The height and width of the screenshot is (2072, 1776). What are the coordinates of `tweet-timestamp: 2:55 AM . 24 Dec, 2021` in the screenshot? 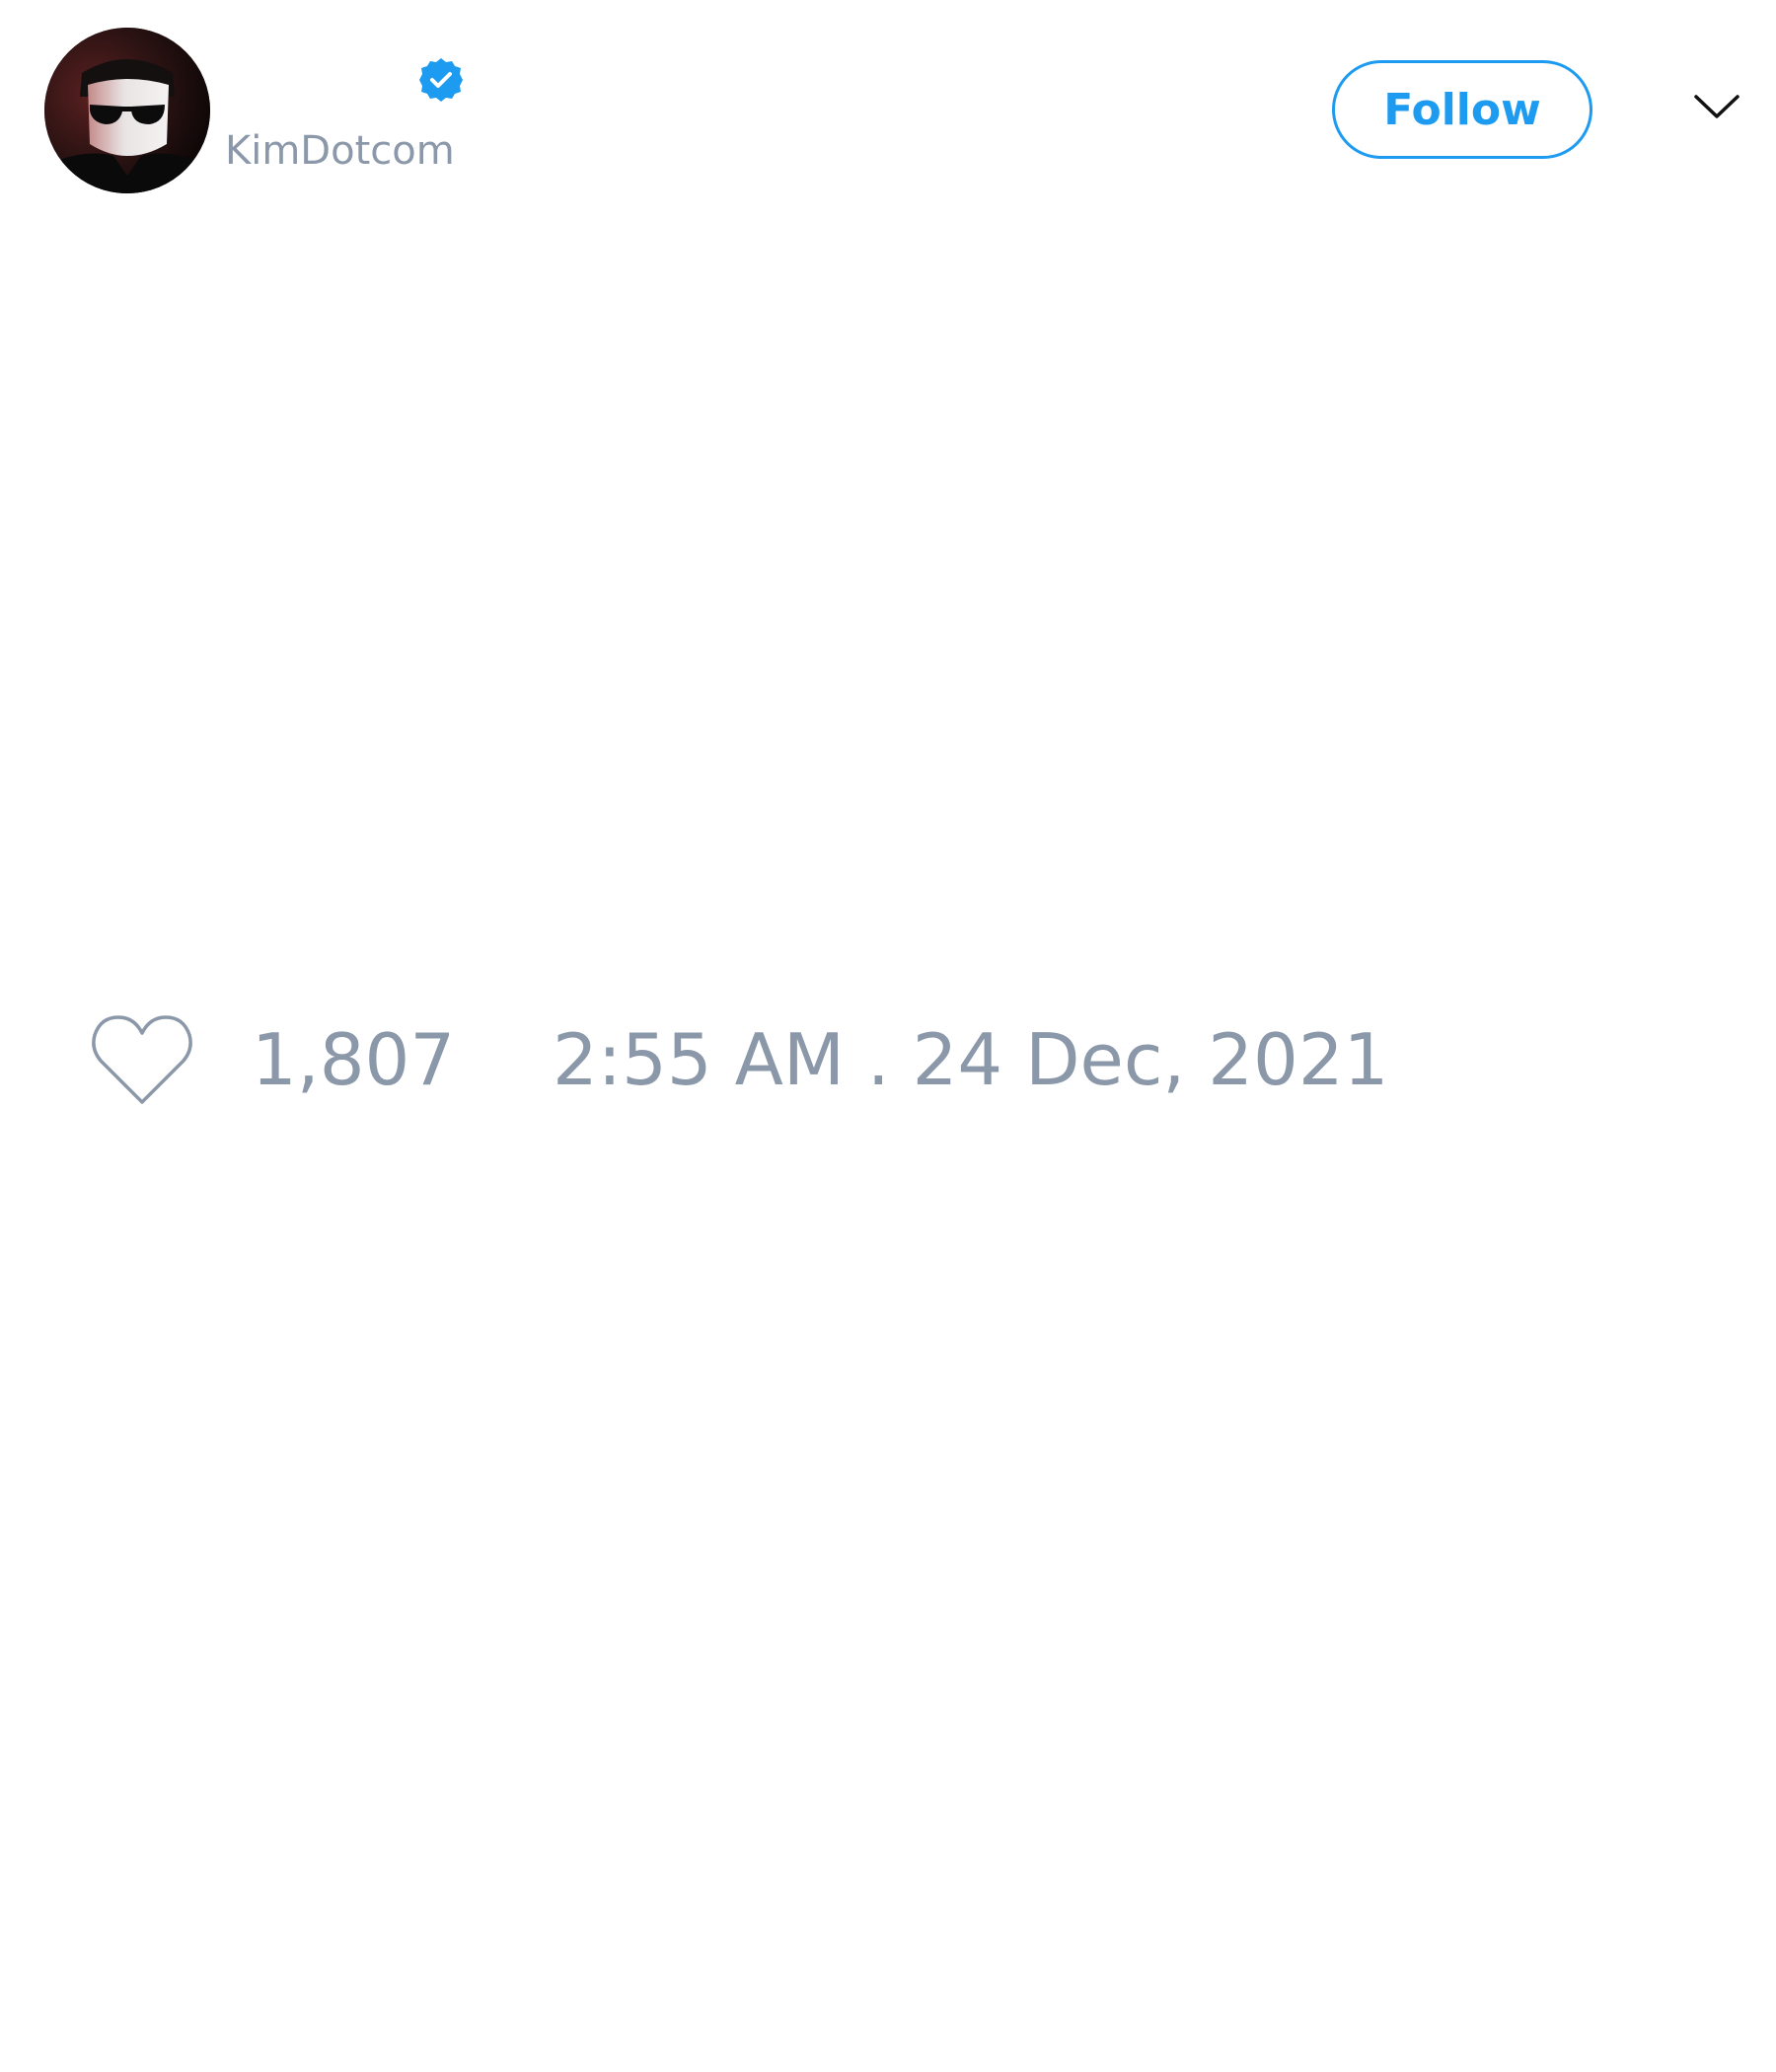 It's located at (971, 1060).